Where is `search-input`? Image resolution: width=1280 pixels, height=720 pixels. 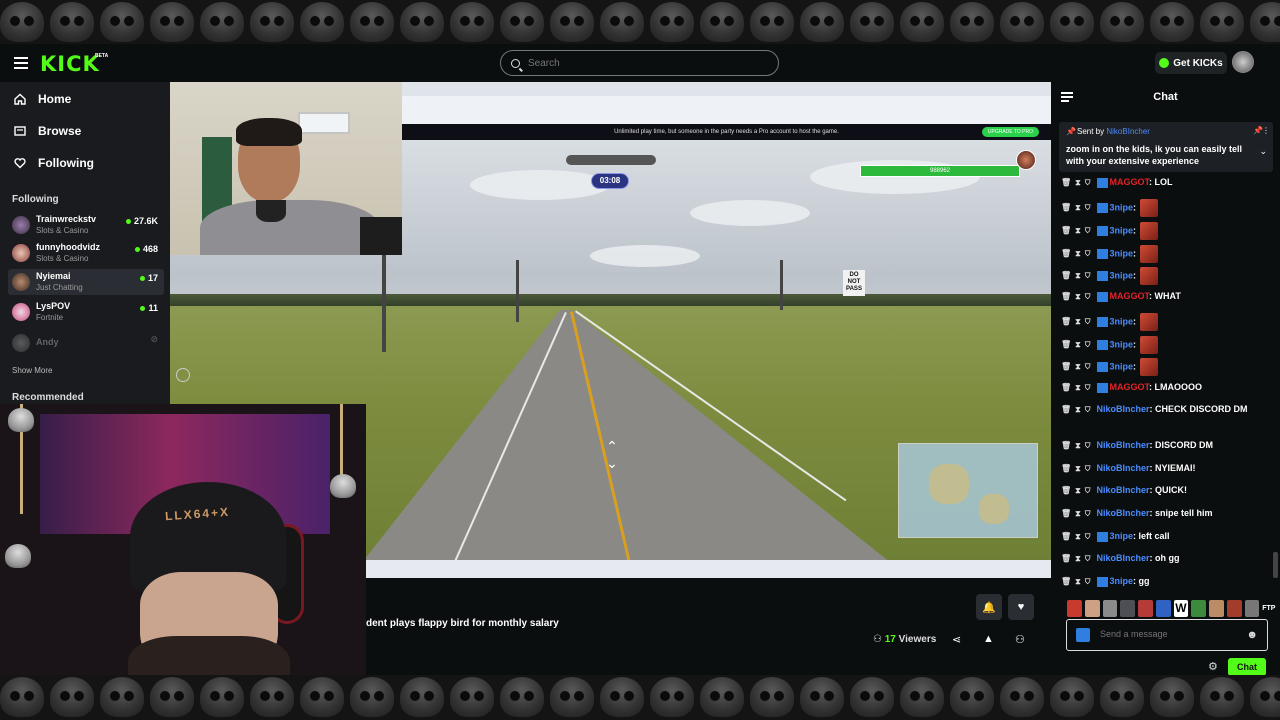 search-input is located at coordinates (643, 63).